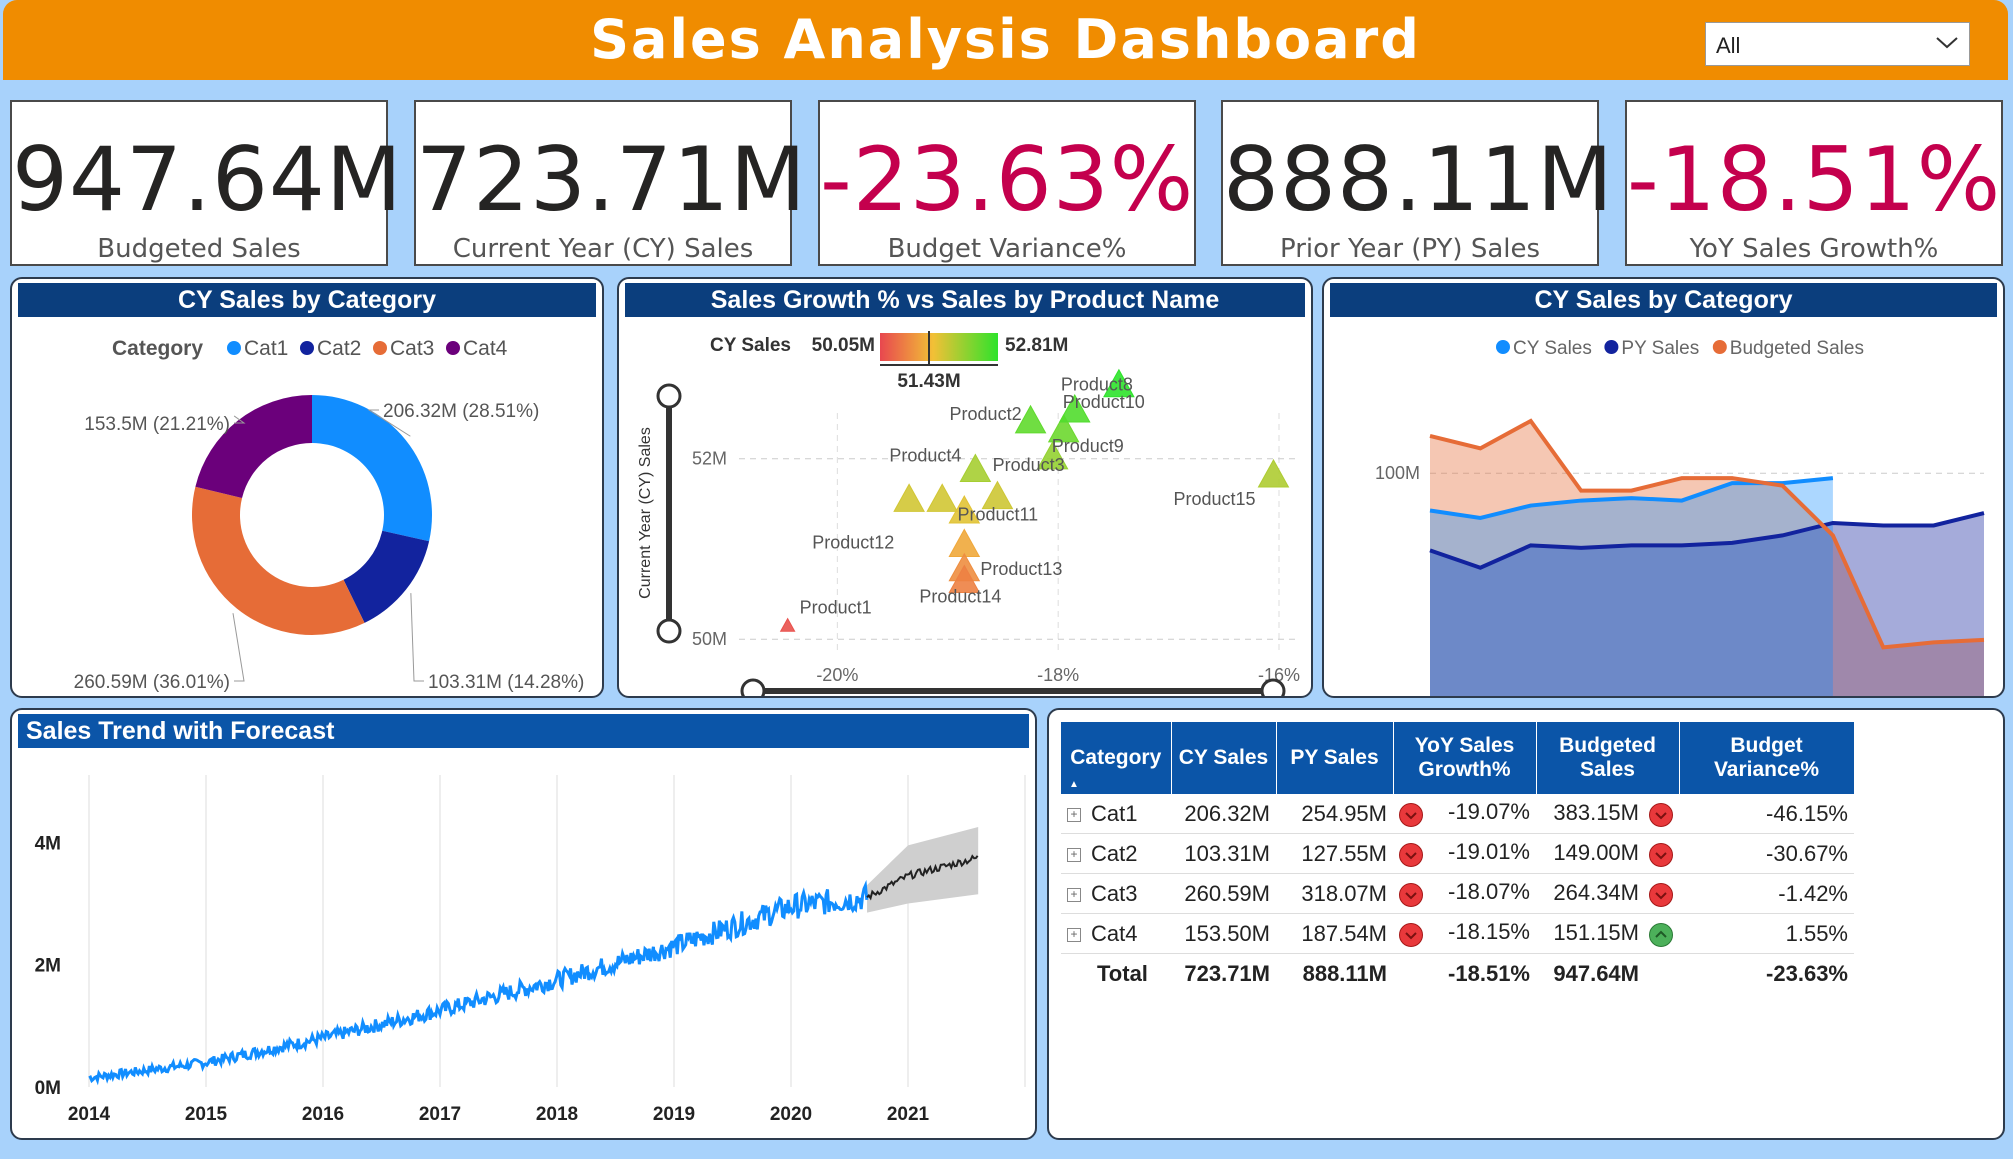  What do you see at coordinates (1766, 933) in the screenshot?
I see `budget-variance-cell: 1.55%` at bounding box center [1766, 933].